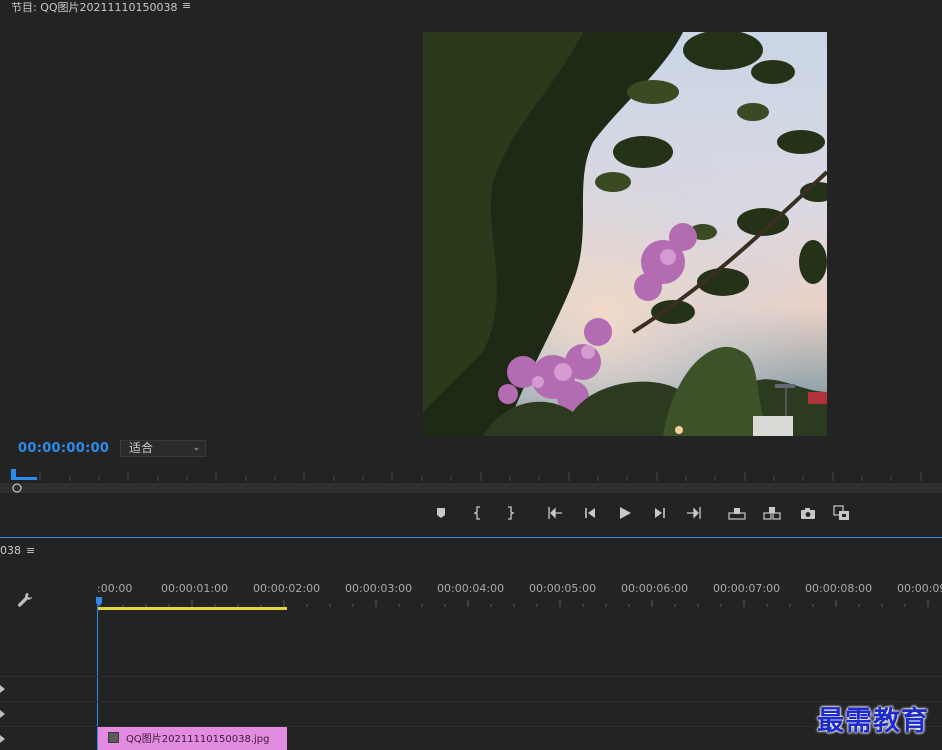  Describe the element at coordinates (186, 6) in the screenshot. I see `monitor-menu-icon: ≡` at that location.